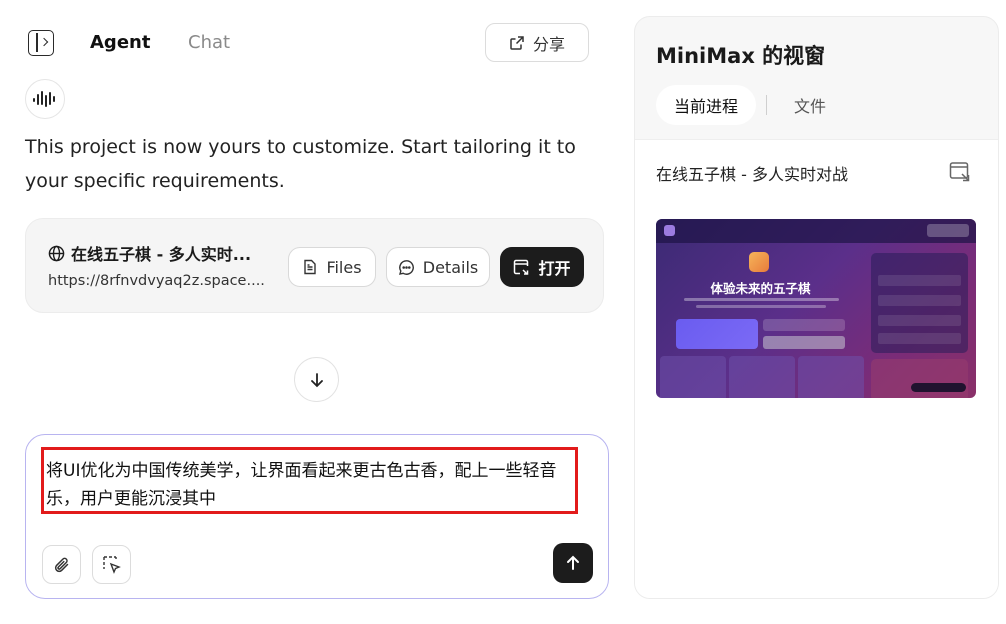  Describe the element at coordinates (120, 42) in the screenshot. I see `tab-agent: Agent` at that location.